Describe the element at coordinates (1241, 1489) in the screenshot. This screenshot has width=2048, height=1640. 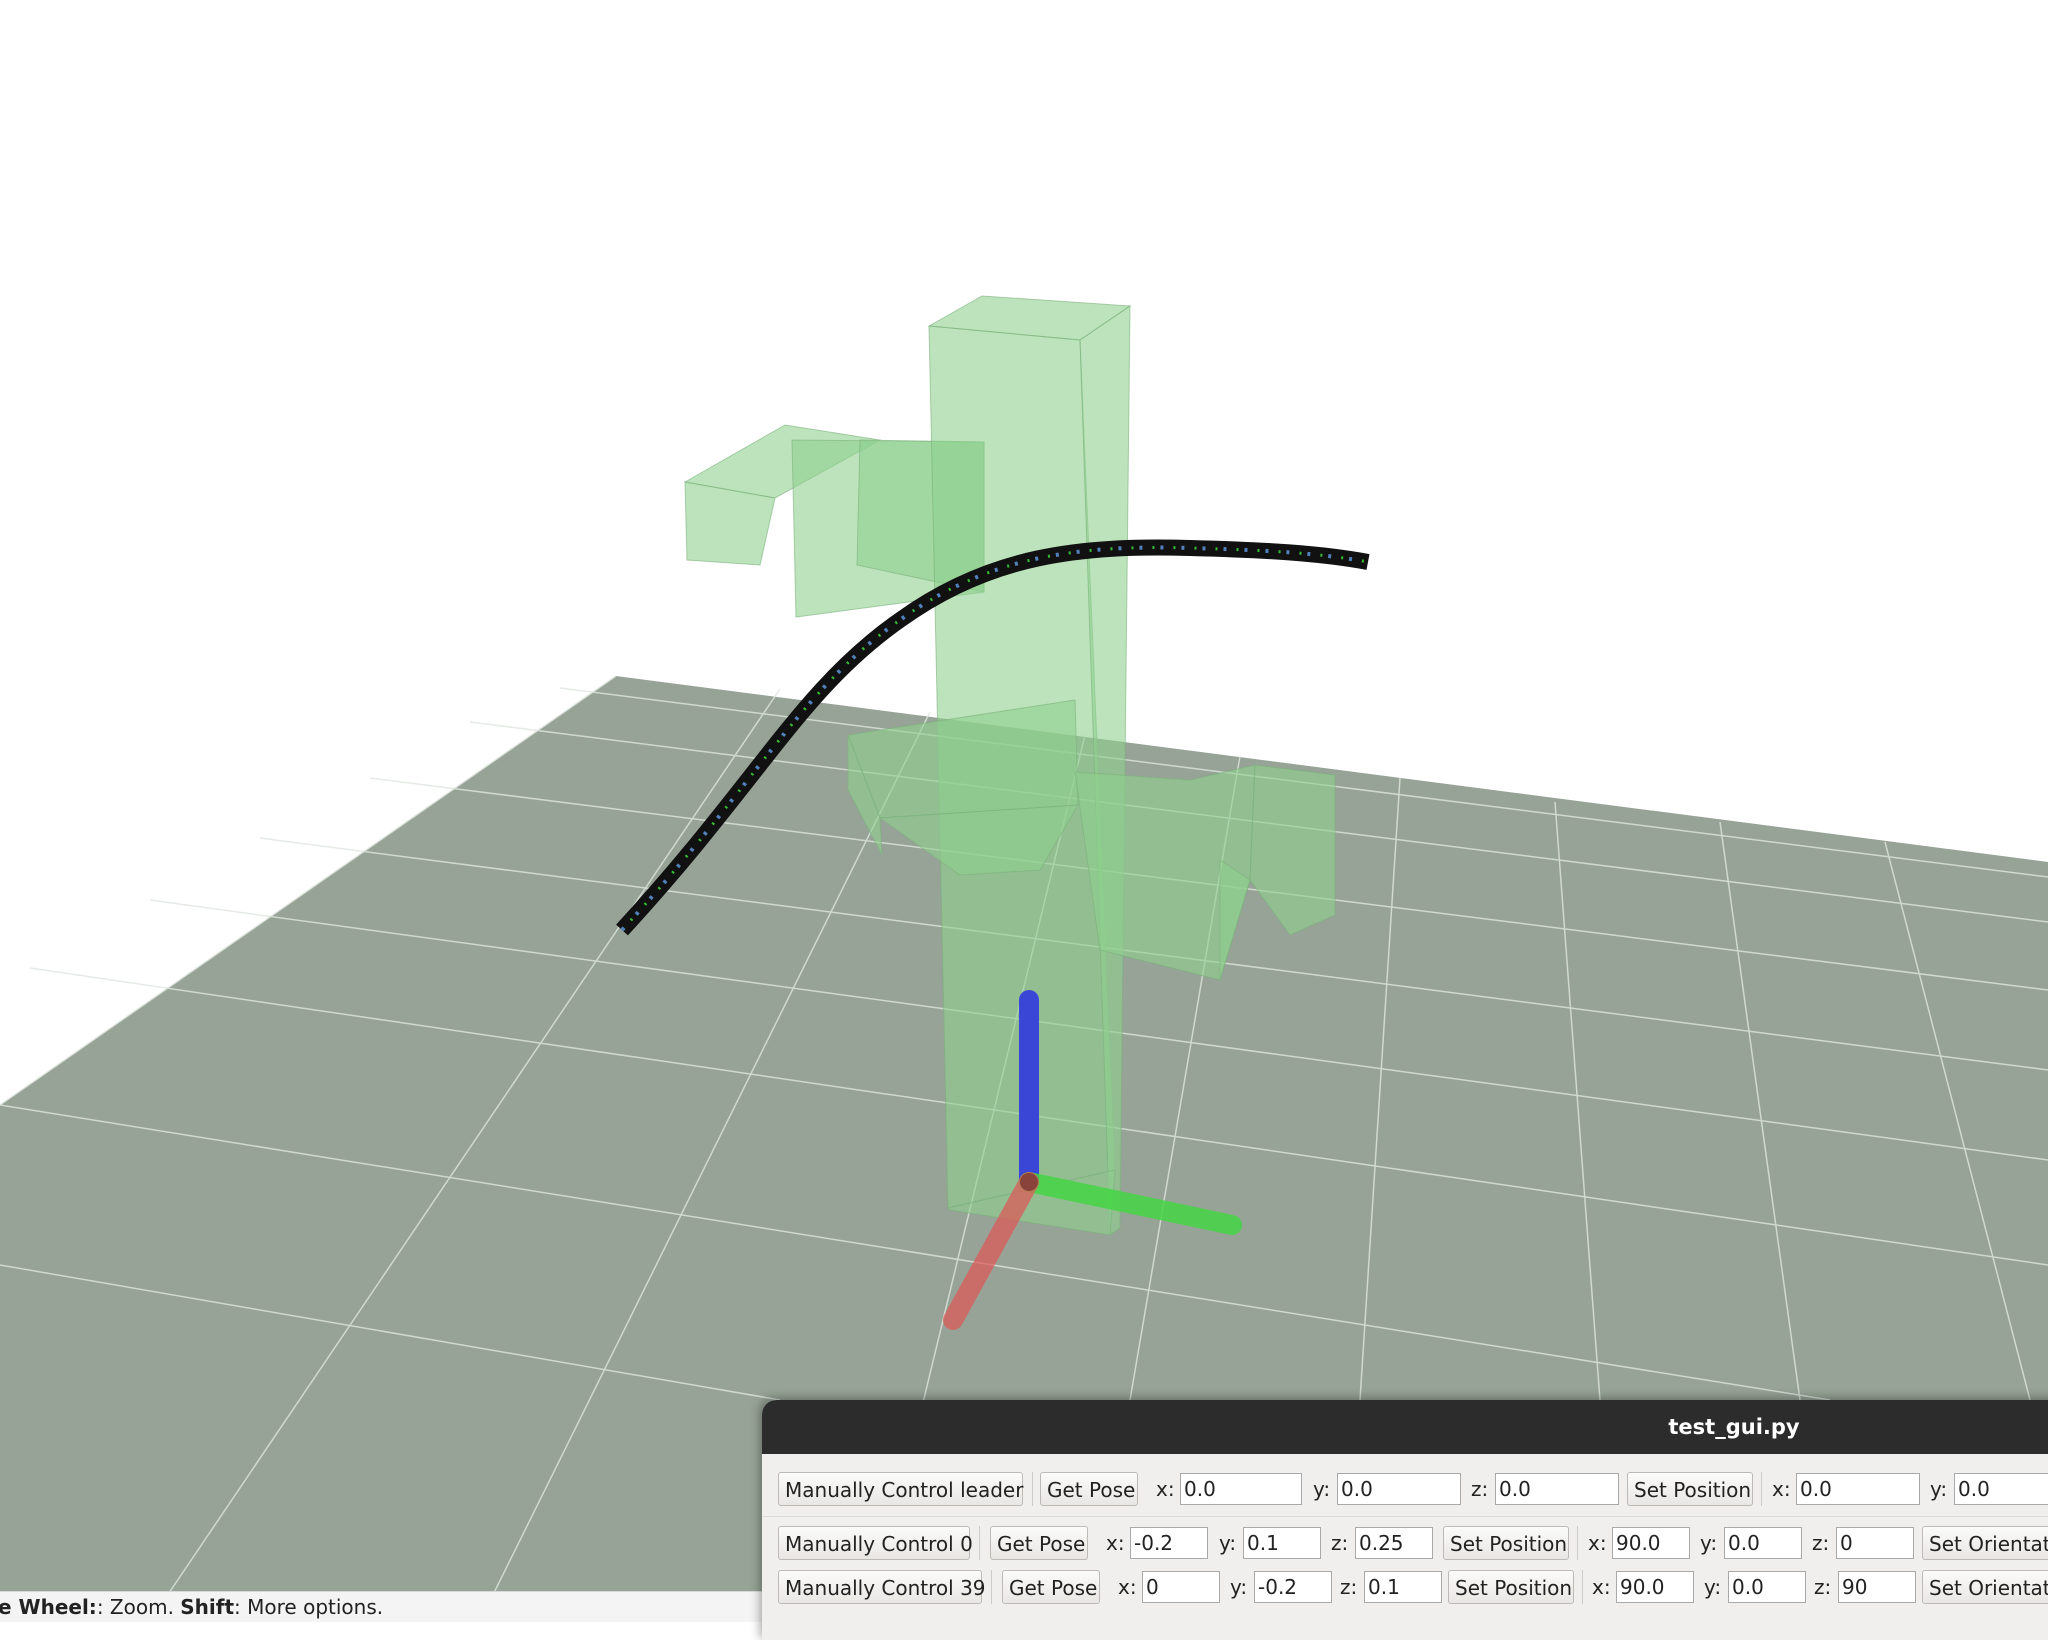
I see `position-x-field: 0.0` at that location.